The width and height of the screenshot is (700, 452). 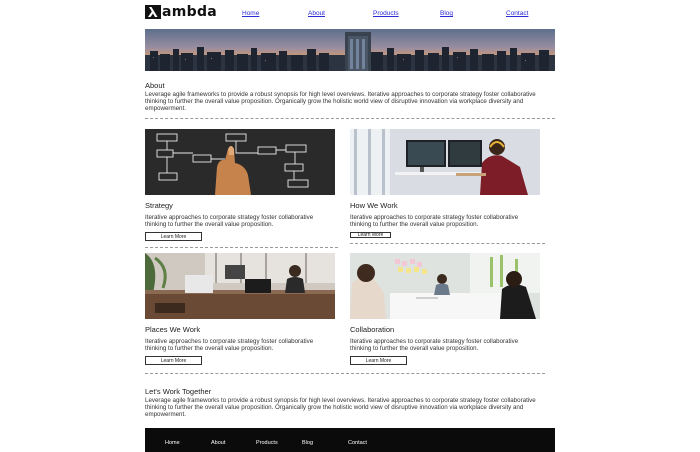 I want to click on logo: ambda, so click(x=181, y=12).